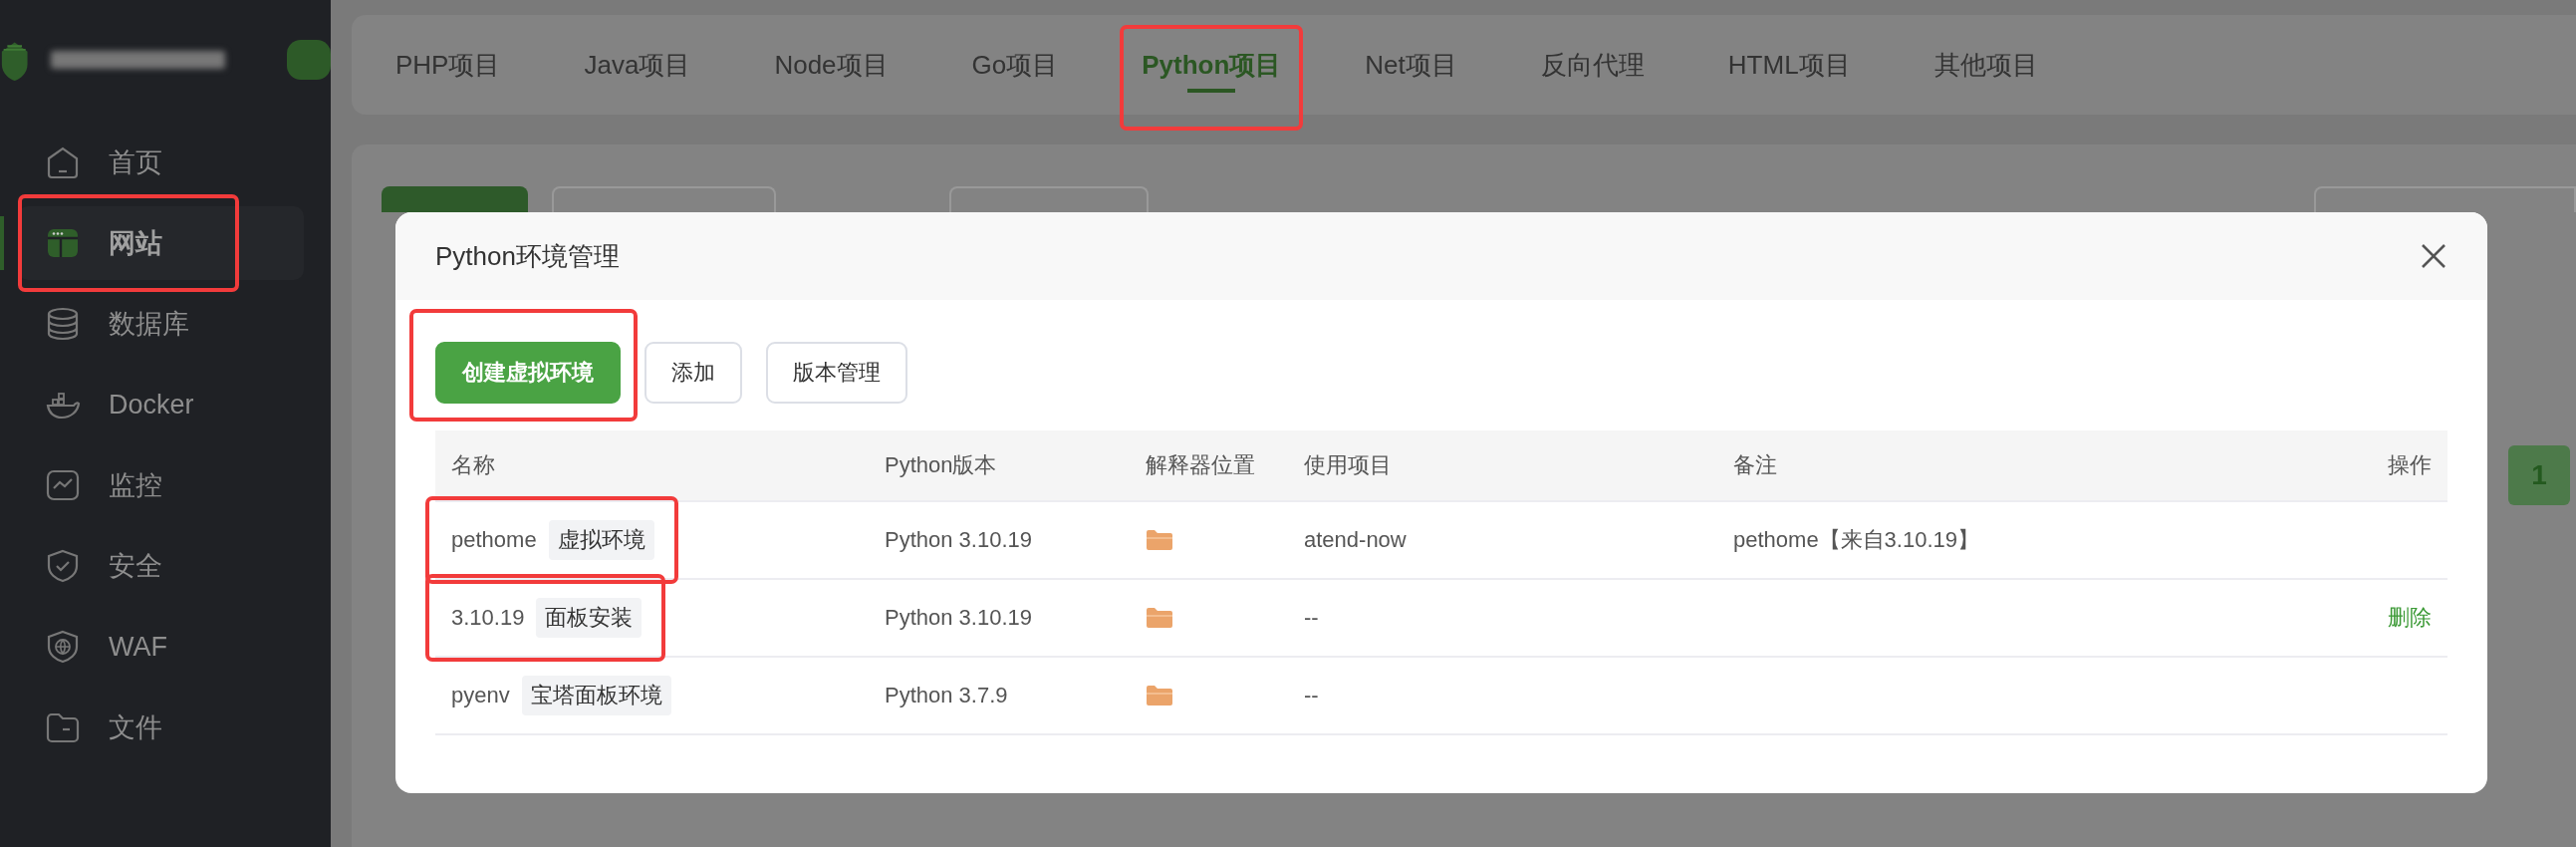 The width and height of the screenshot is (2576, 847). What do you see at coordinates (1789, 65) in the screenshot?
I see `tab: HTML项目` at bounding box center [1789, 65].